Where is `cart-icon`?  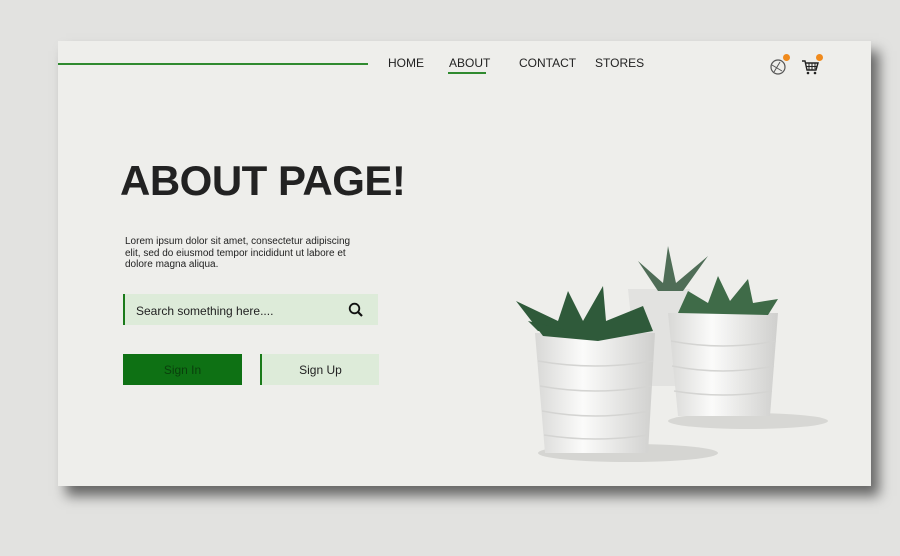 cart-icon is located at coordinates (812, 65).